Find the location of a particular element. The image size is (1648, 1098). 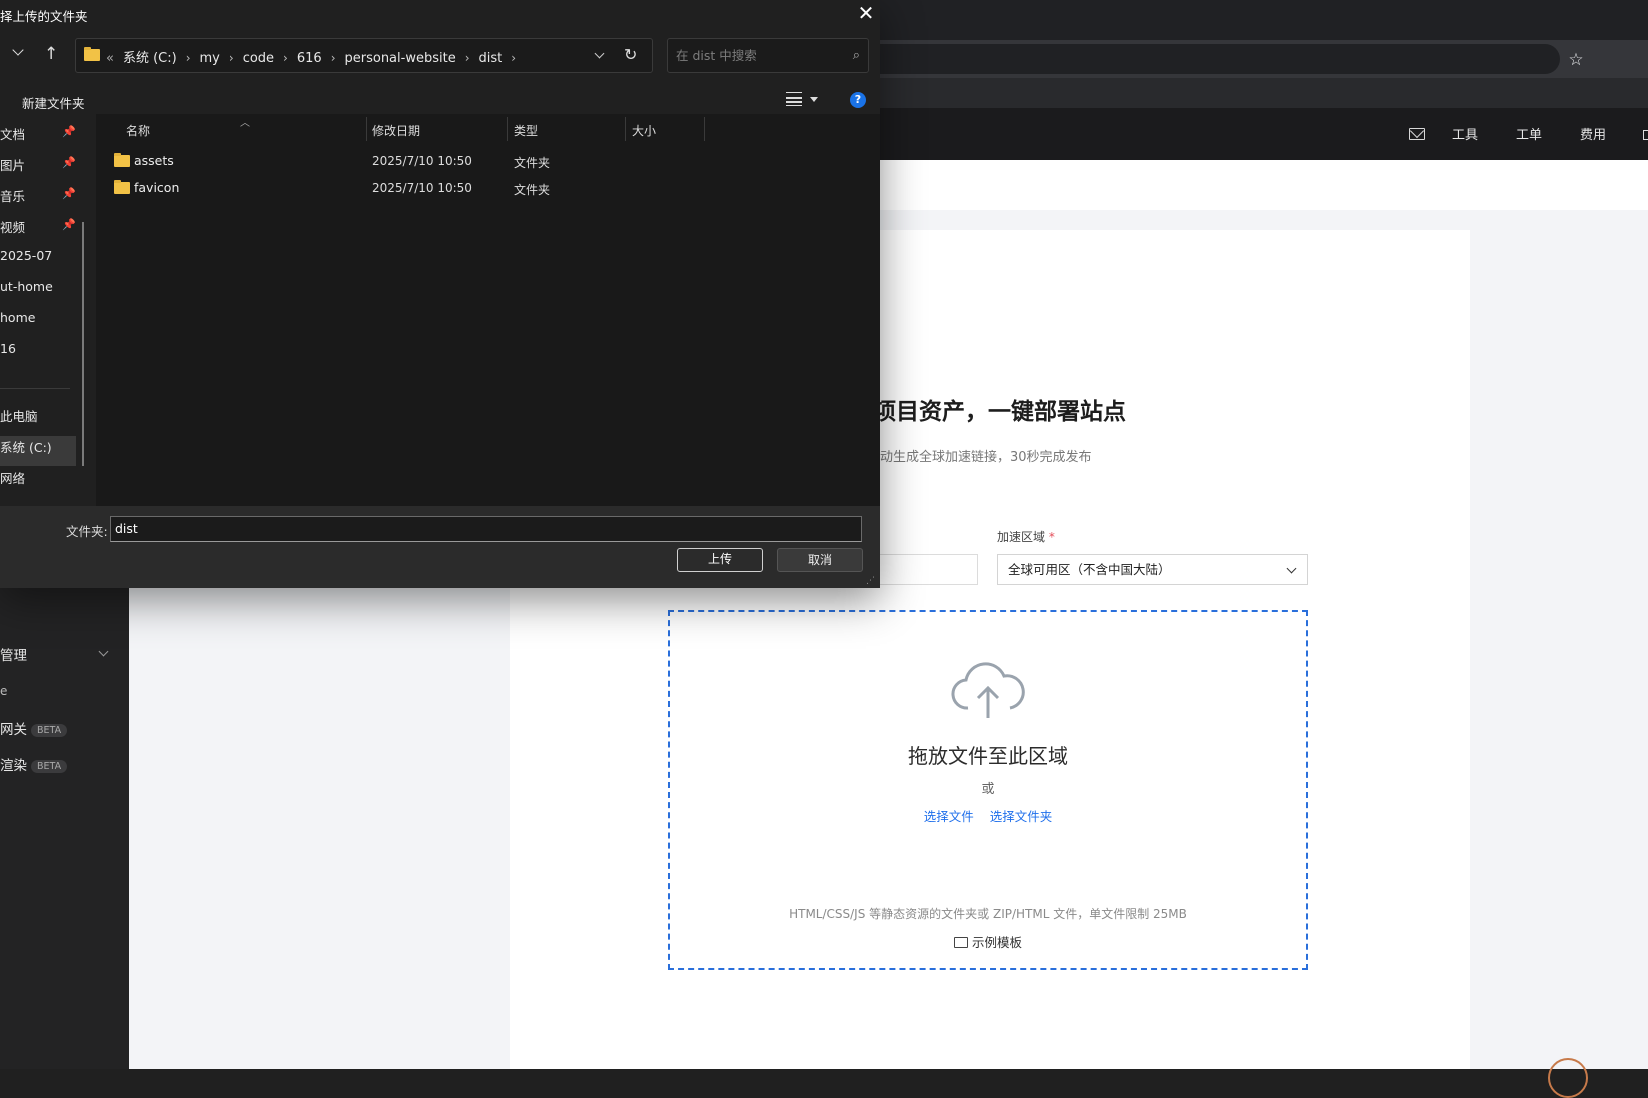

column-header-size: 大小 is located at coordinates (644, 130).